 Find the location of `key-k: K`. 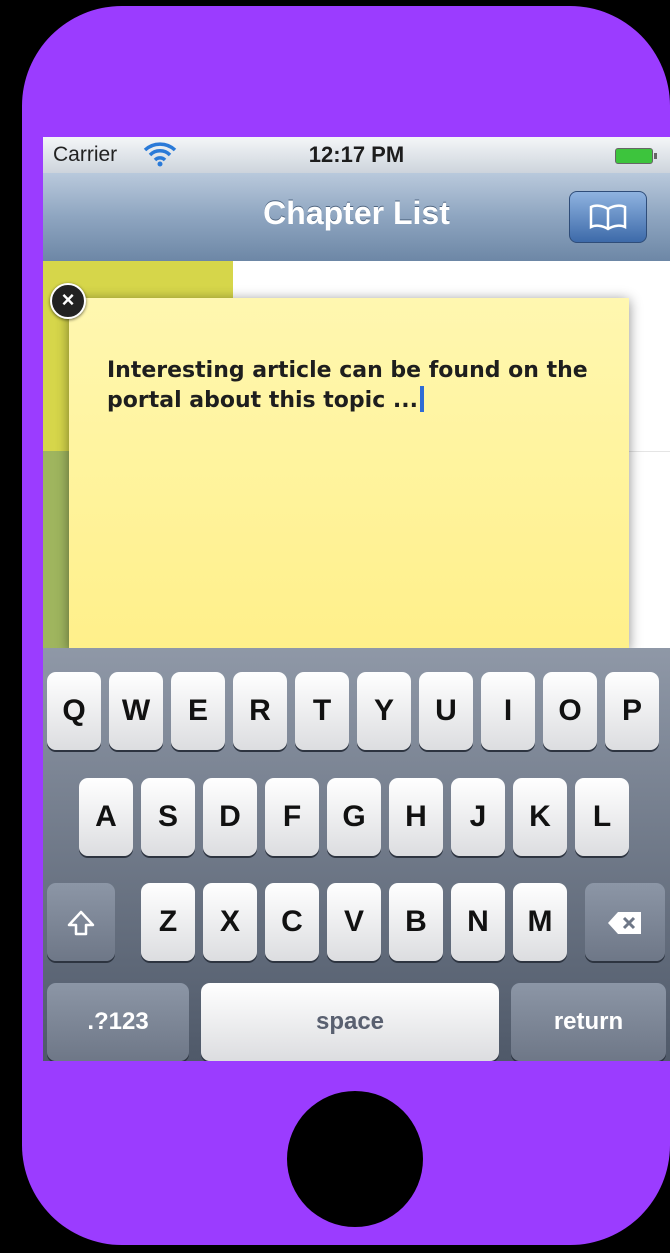

key-k: K is located at coordinates (540, 817).